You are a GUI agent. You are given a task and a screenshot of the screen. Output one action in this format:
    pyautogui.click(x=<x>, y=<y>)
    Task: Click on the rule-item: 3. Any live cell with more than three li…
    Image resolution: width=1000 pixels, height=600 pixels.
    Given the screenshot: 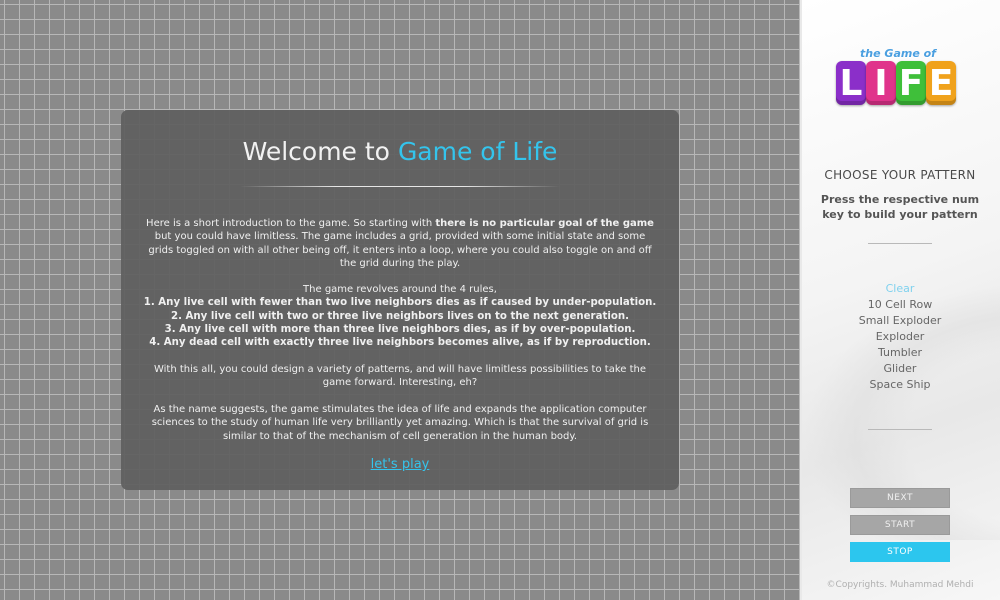 What is the action you would take?
    pyautogui.click(x=400, y=329)
    